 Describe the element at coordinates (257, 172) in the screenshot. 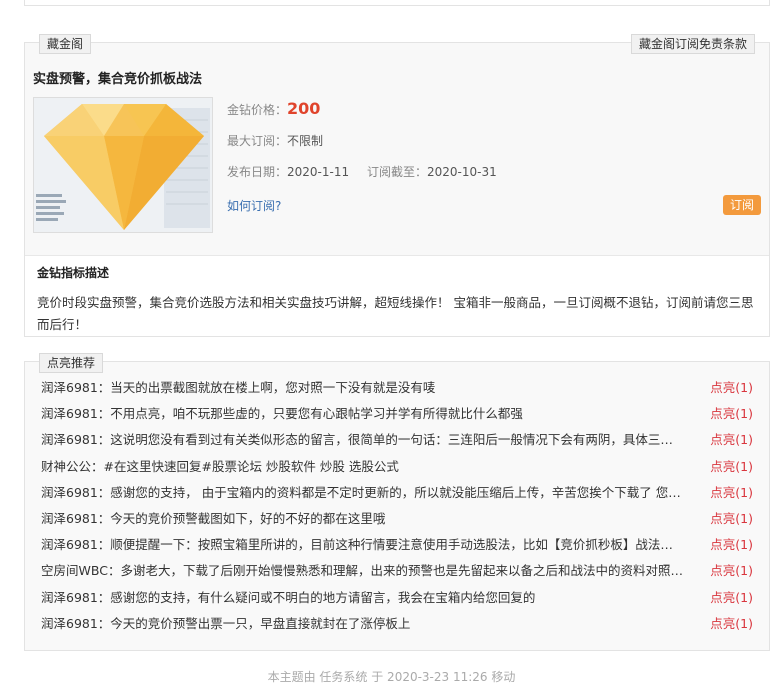

I see `publish-date-label: 发布日期：` at that location.